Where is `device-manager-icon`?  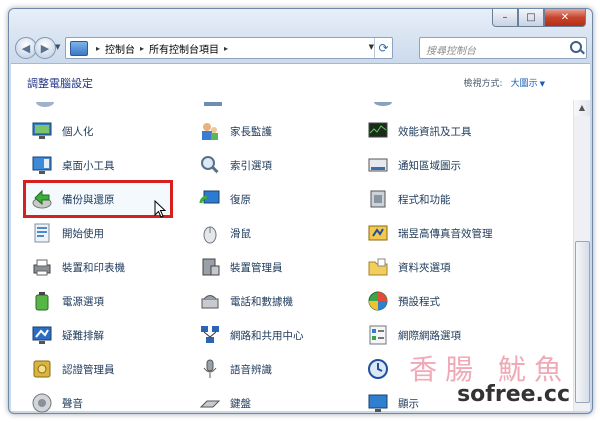 device-manager-icon is located at coordinates (211, 267).